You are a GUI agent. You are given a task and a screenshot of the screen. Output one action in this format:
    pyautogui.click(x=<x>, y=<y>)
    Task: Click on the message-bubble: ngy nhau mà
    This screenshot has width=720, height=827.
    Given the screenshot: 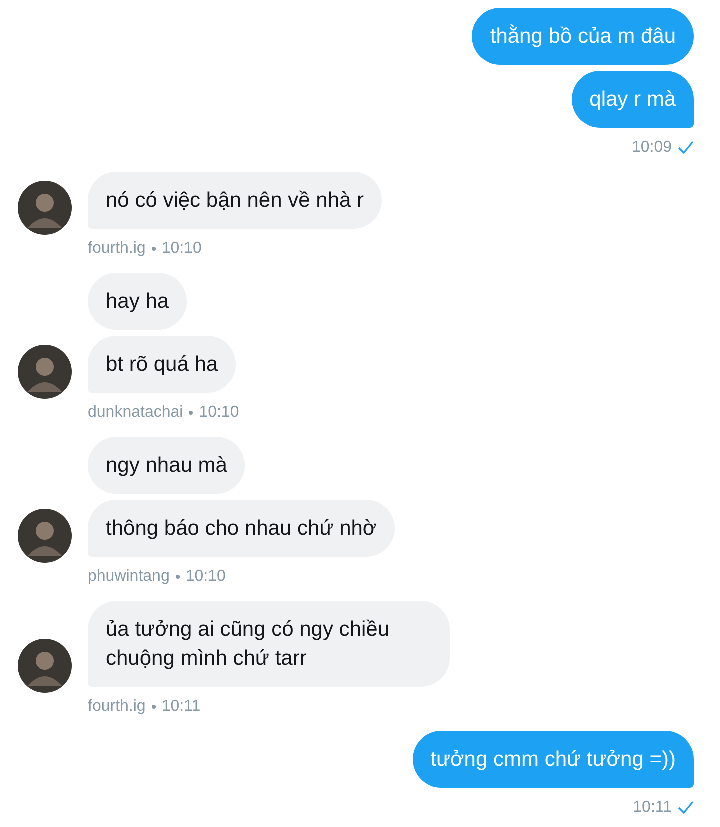 What is the action you would take?
    pyautogui.click(x=167, y=465)
    